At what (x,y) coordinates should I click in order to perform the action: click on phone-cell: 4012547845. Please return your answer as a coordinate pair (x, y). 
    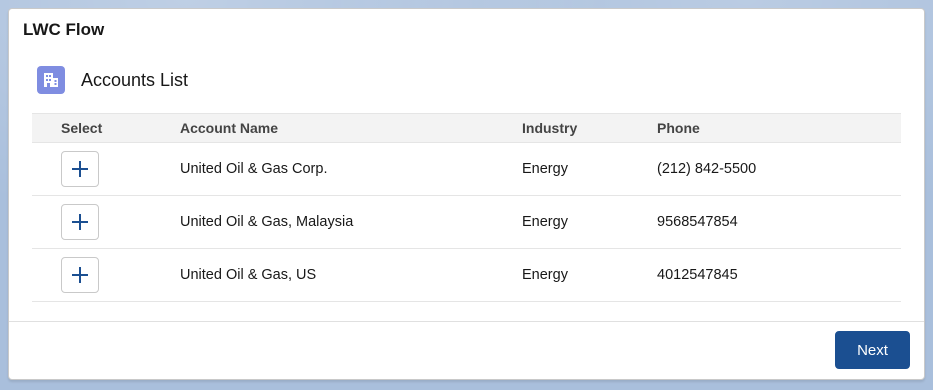
    Looking at the image, I should click on (697, 275).